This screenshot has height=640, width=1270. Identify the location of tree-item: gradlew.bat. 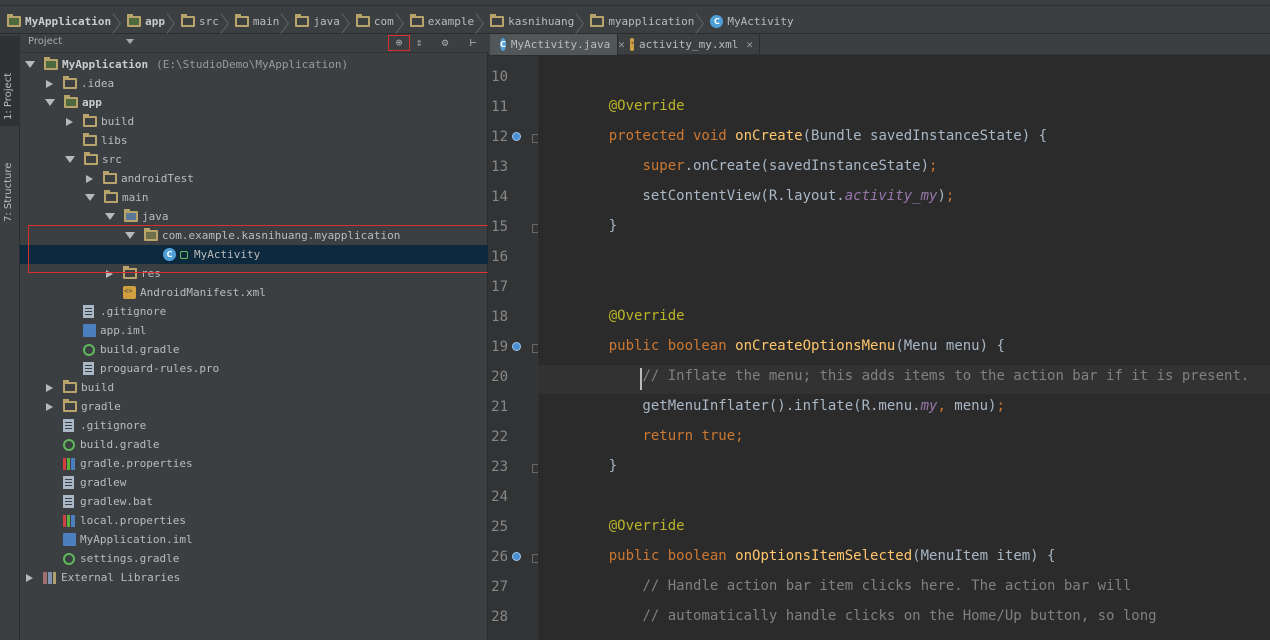
(99, 501).